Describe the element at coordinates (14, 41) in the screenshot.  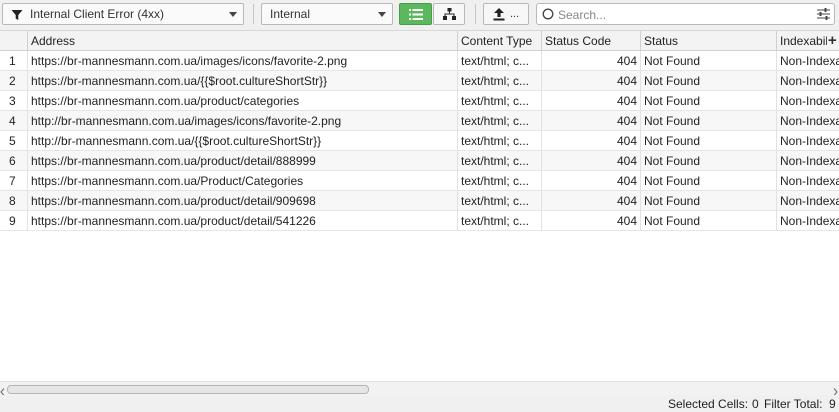
I see `header-row-number` at that location.